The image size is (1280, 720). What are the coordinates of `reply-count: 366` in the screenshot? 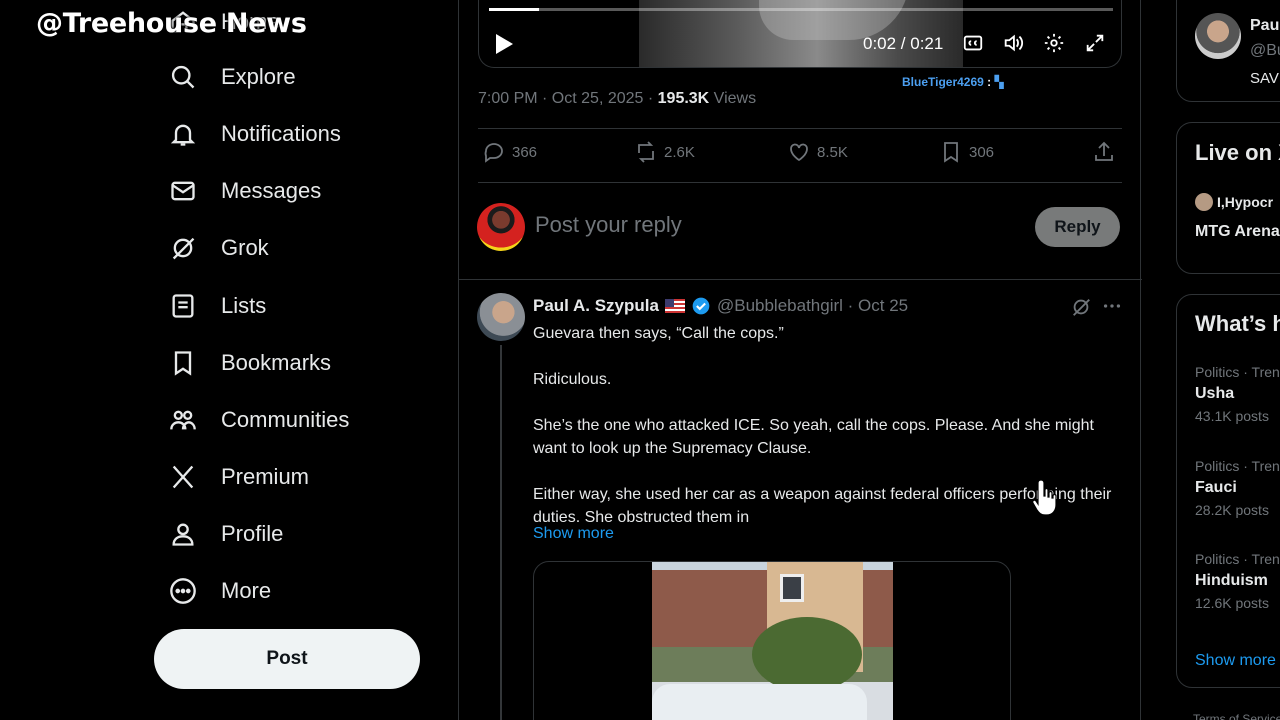 It's located at (525, 152).